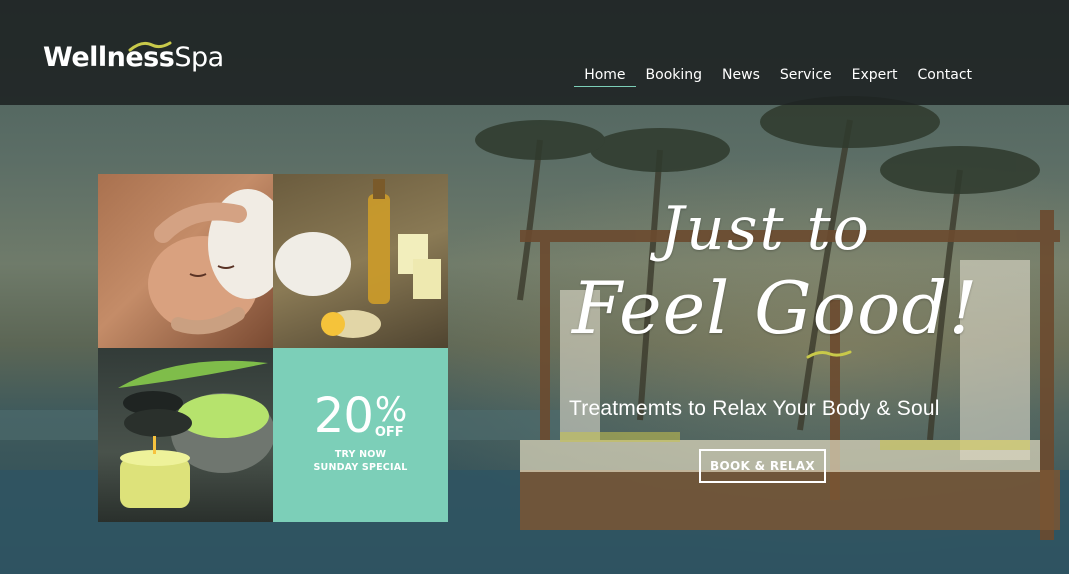 The height and width of the screenshot is (574, 1069). Describe the element at coordinates (741, 76) in the screenshot. I see `nav-news: News` at that location.